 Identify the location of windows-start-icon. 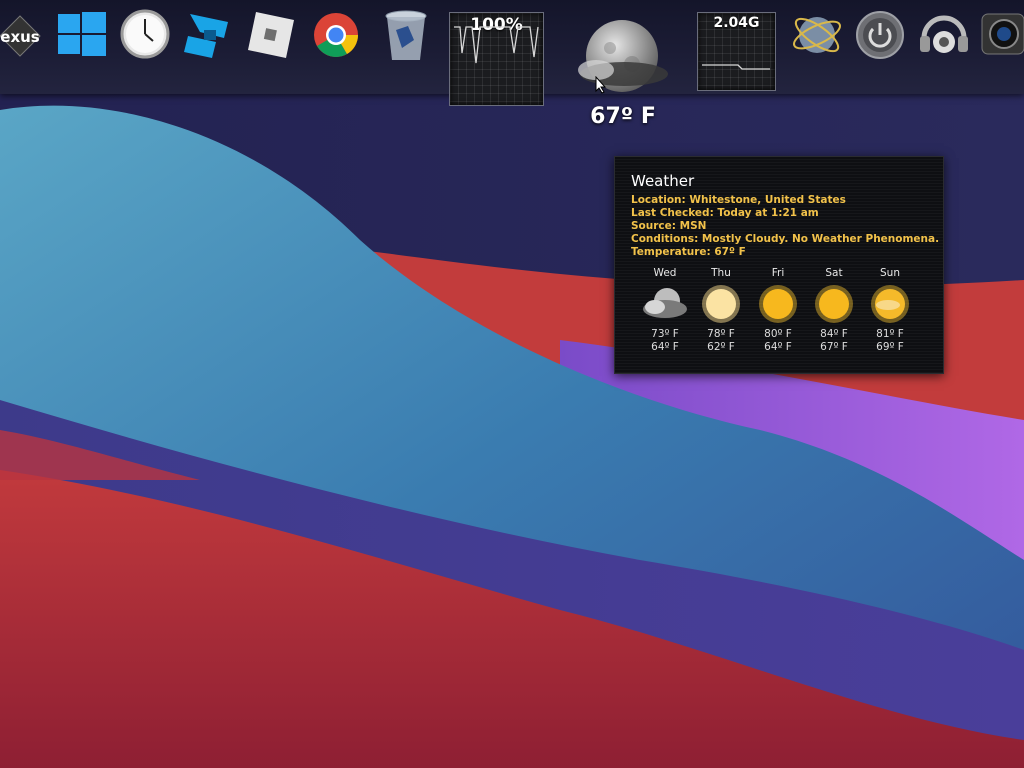
(82, 47).